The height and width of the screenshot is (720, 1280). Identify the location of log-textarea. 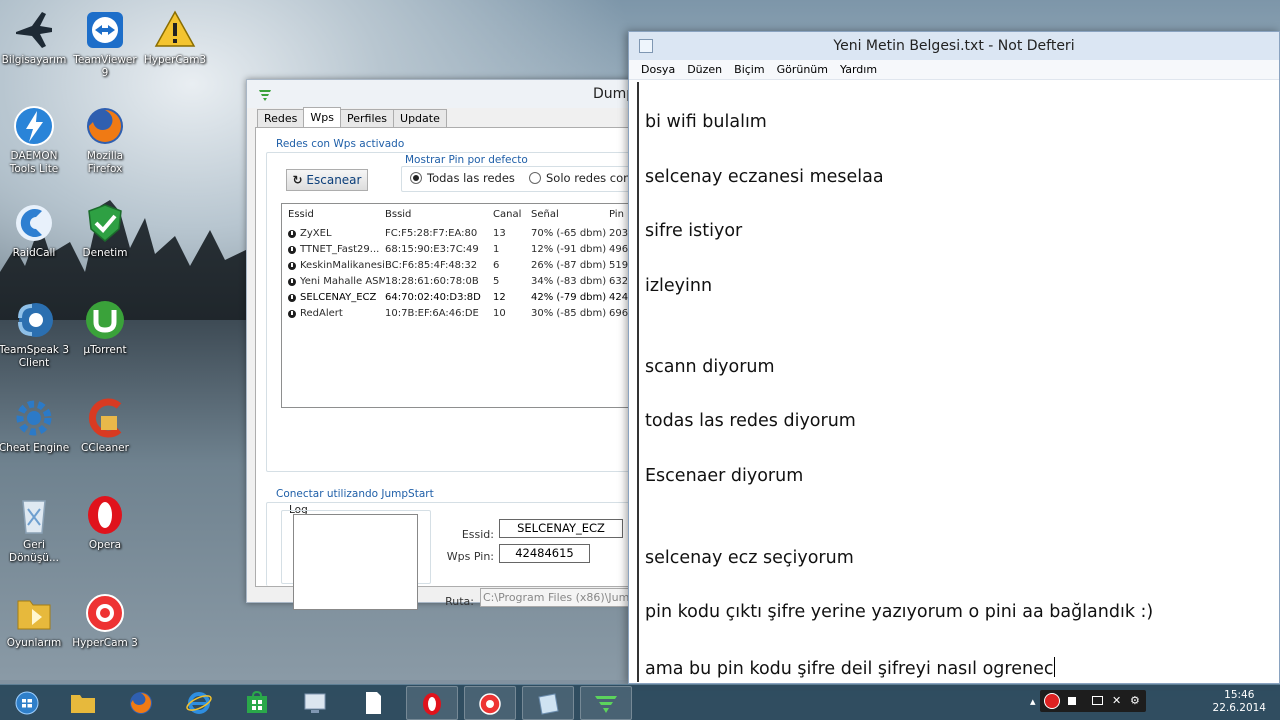
(355, 562).